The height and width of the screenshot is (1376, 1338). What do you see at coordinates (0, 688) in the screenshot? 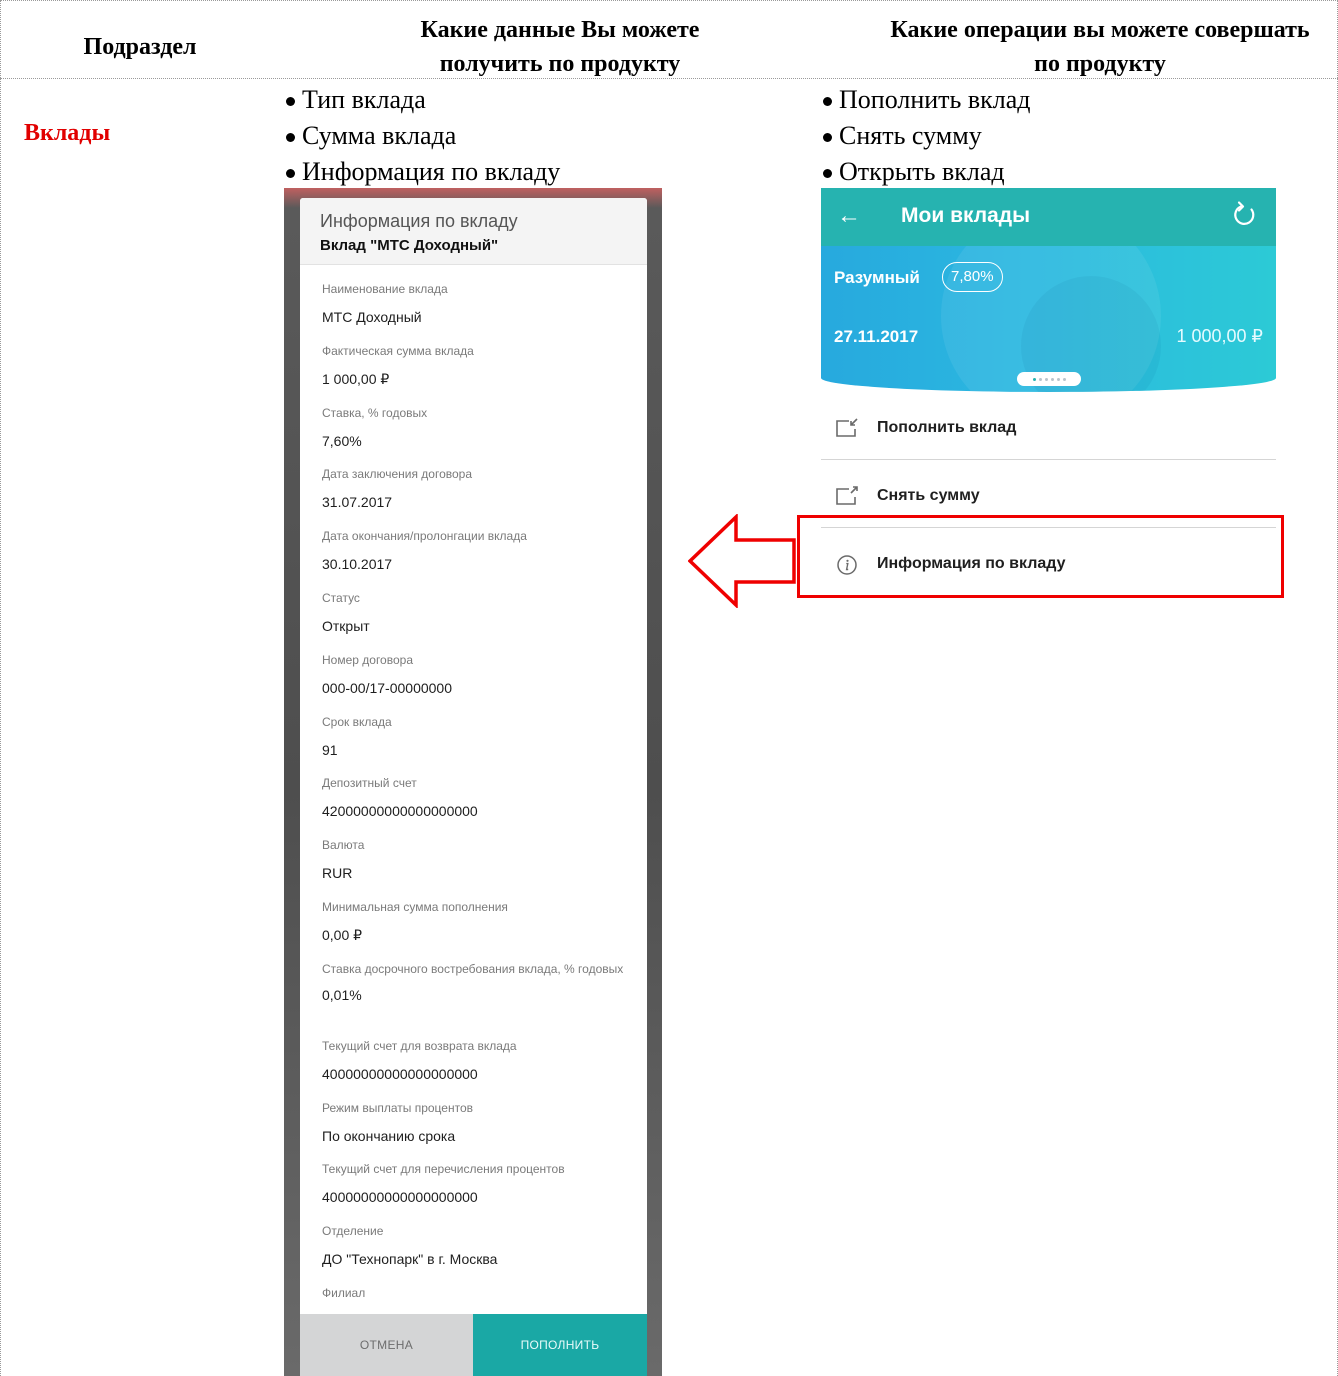
I see `table-border-left` at bounding box center [0, 688].